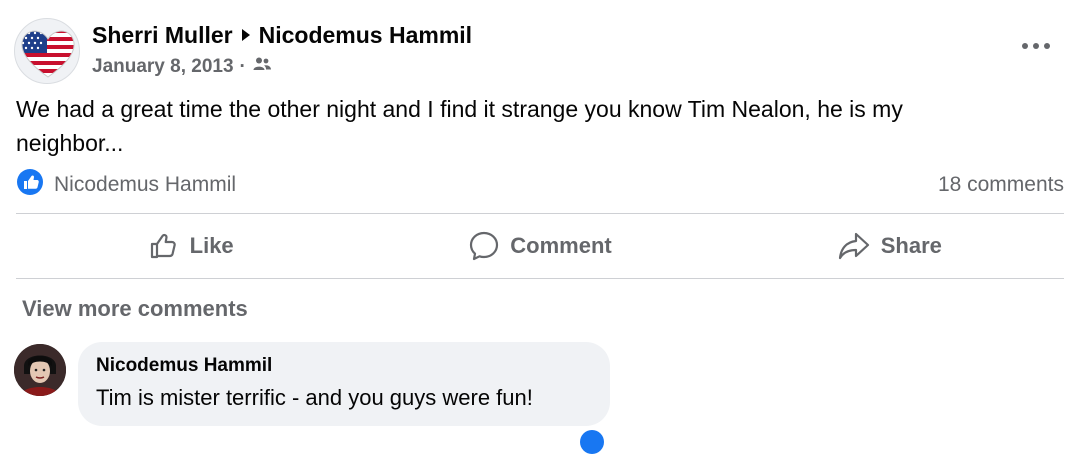 This screenshot has height=454, width=1084. Describe the element at coordinates (853, 246) in the screenshot. I see `share-icon` at that location.